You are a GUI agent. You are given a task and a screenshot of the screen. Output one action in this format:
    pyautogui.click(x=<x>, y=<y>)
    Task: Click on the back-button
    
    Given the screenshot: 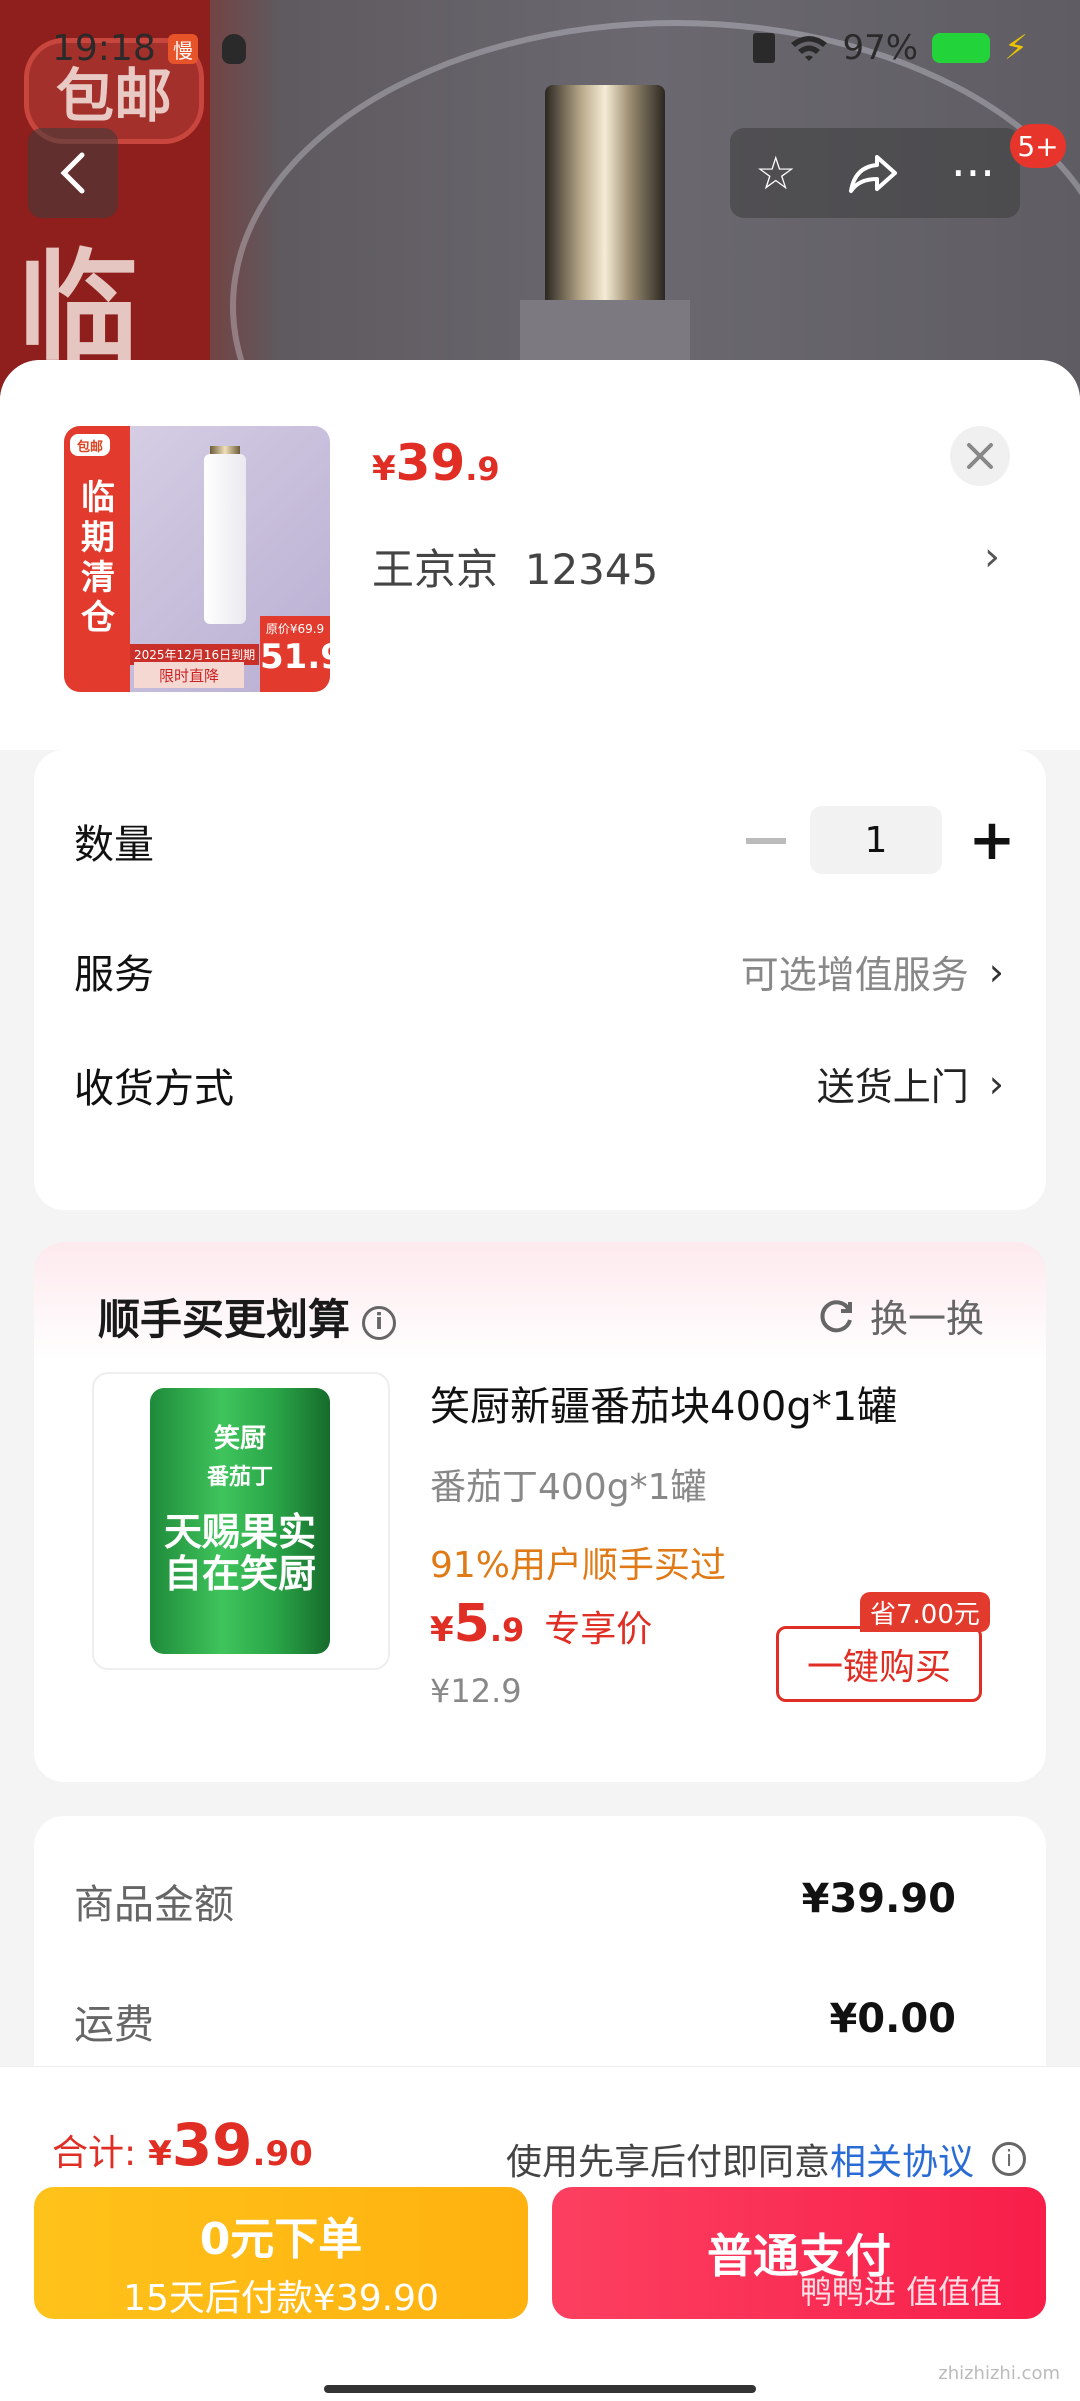 What is the action you would take?
    pyautogui.click(x=73, y=173)
    